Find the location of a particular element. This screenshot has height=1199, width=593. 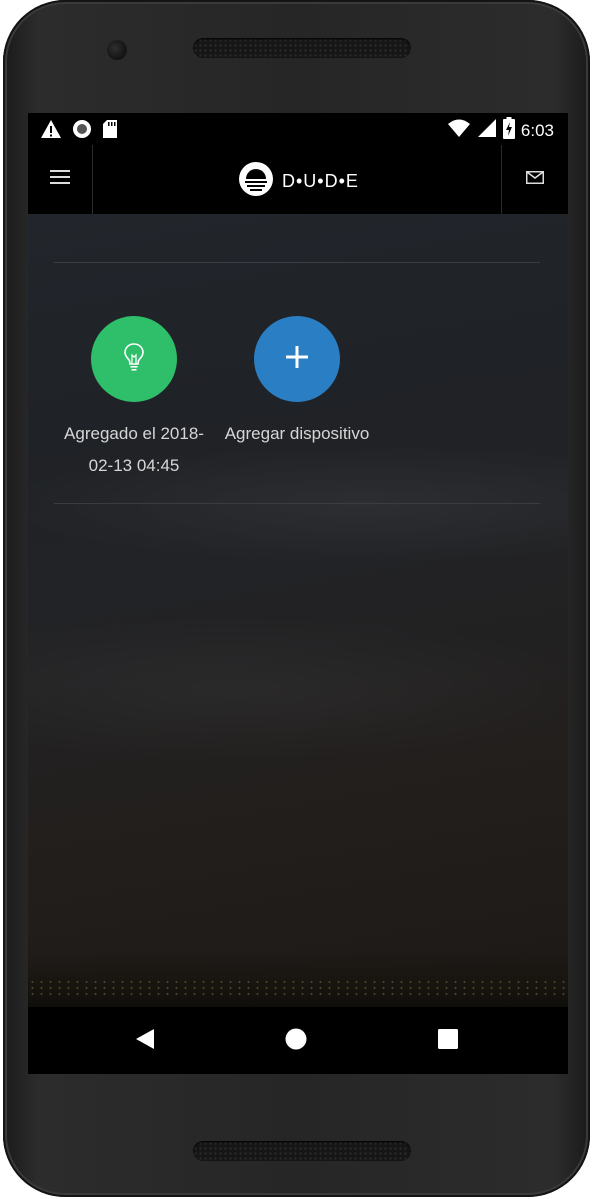

device-item: Agregado el 2018-02-13 04:45 is located at coordinates (134, 399).